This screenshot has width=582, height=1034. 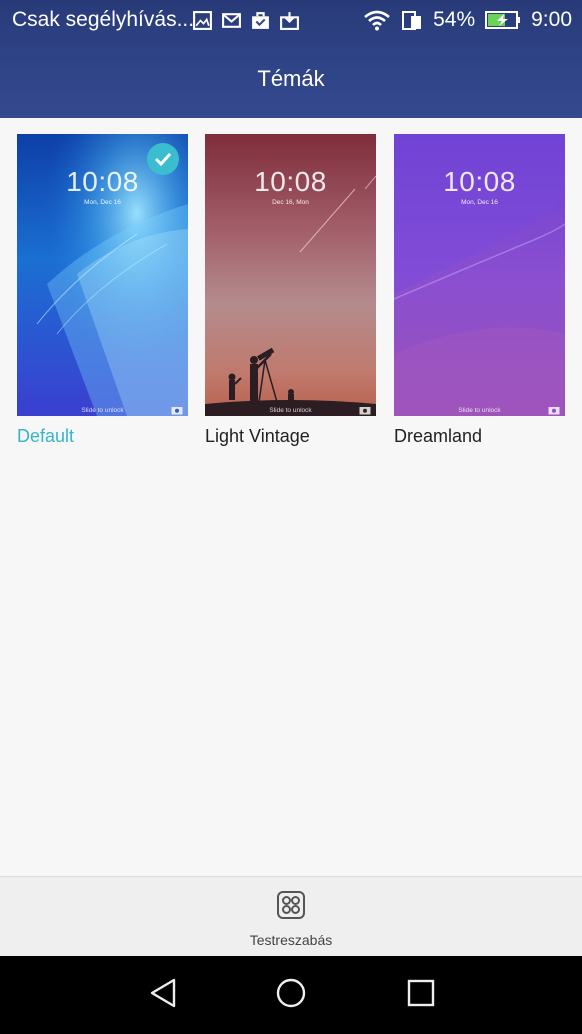 What do you see at coordinates (479, 436) in the screenshot?
I see `theme-name-dreamland: Dreamland` at bounding box center [479, 436].